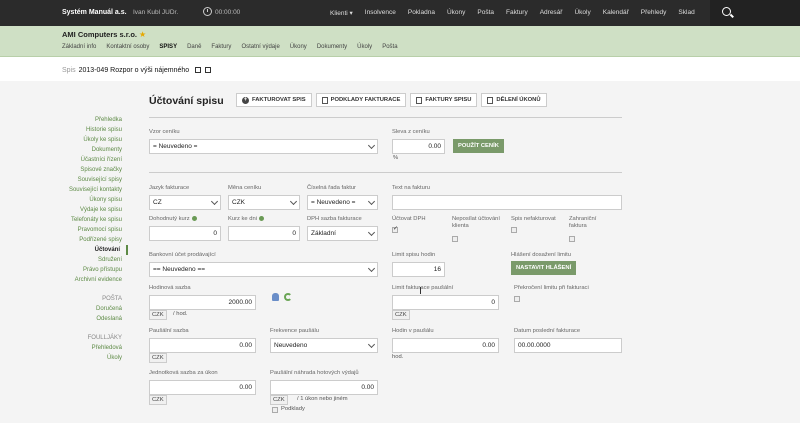 The height and width of the screenshot is (423, 800). Describe the element at coordinates (274, 100) in the screenshot. I see `fakturovat-spis-button: + FAKTUROVAT SPIS` at that location.